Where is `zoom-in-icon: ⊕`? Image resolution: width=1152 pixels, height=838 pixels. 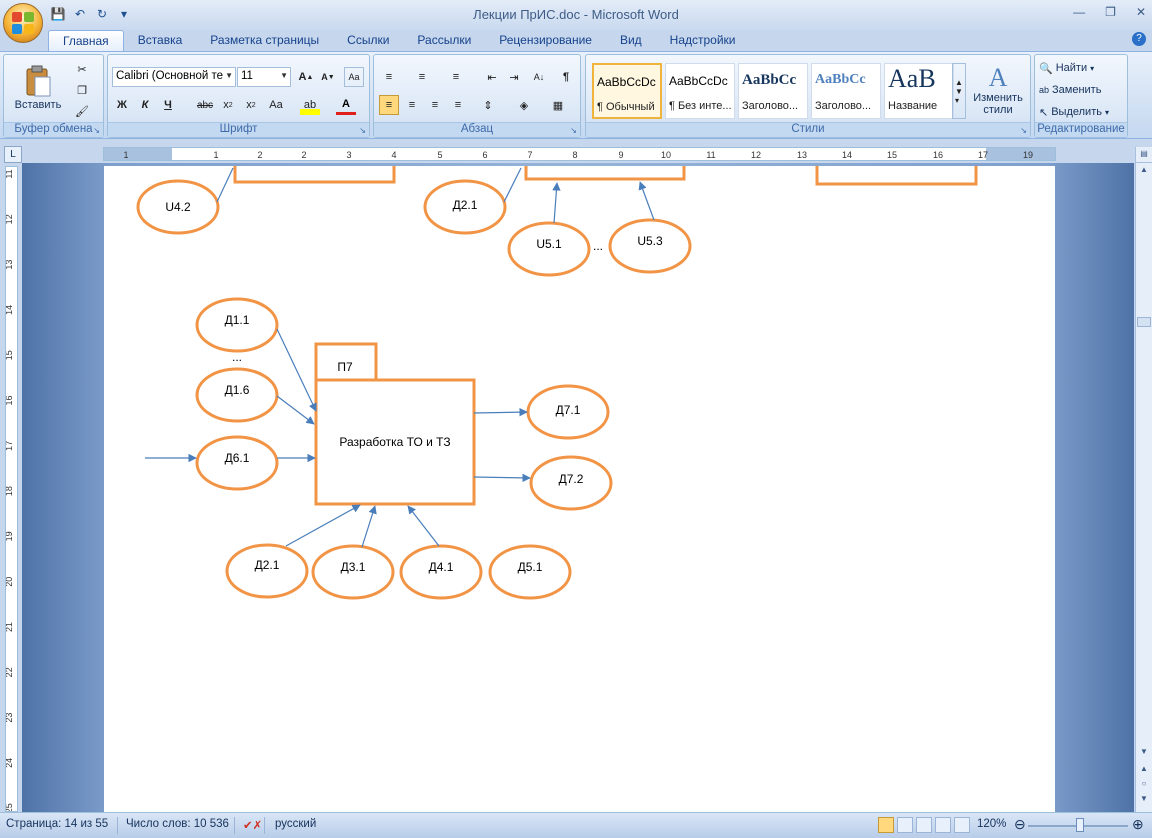 zoom-in-icon: ⊕ is located at coordinates (1138, 824).